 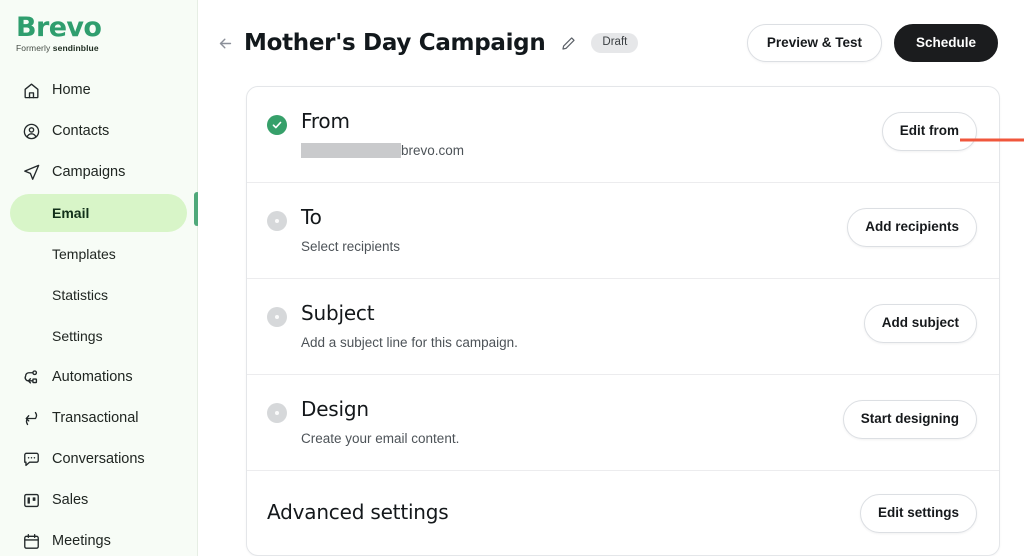 What do you see at coordinates (98, 500) in the screenshot?
I see `sidebar-item-sales: Sales` at bounding box center [98, 500].